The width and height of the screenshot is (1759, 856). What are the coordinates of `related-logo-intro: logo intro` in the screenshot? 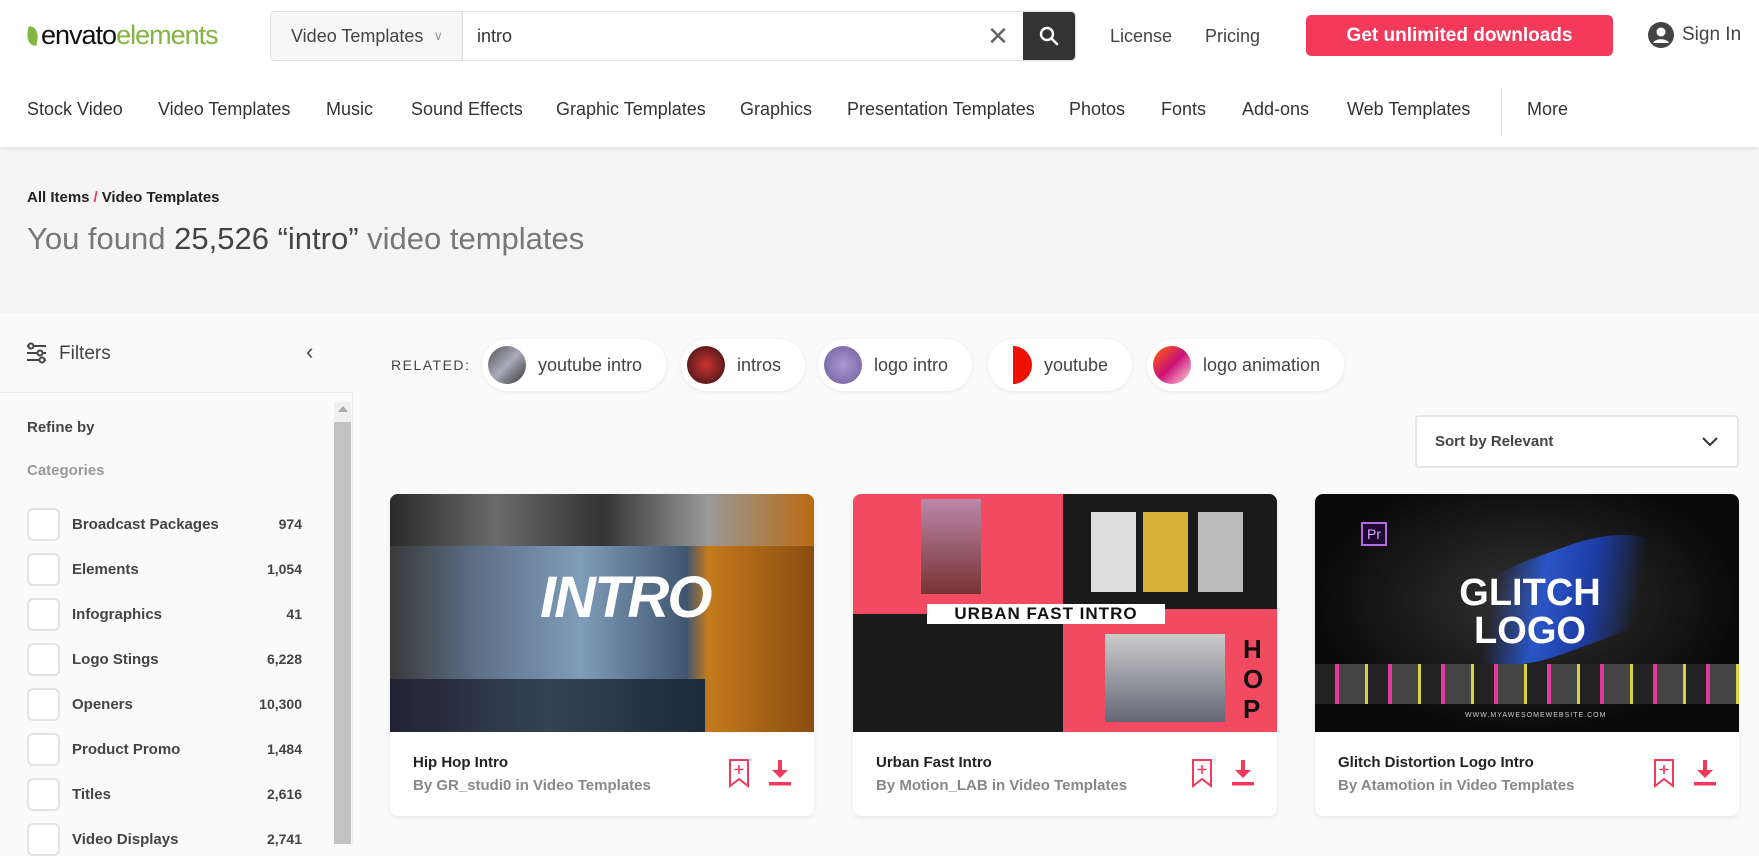 It's located at (895, 365).